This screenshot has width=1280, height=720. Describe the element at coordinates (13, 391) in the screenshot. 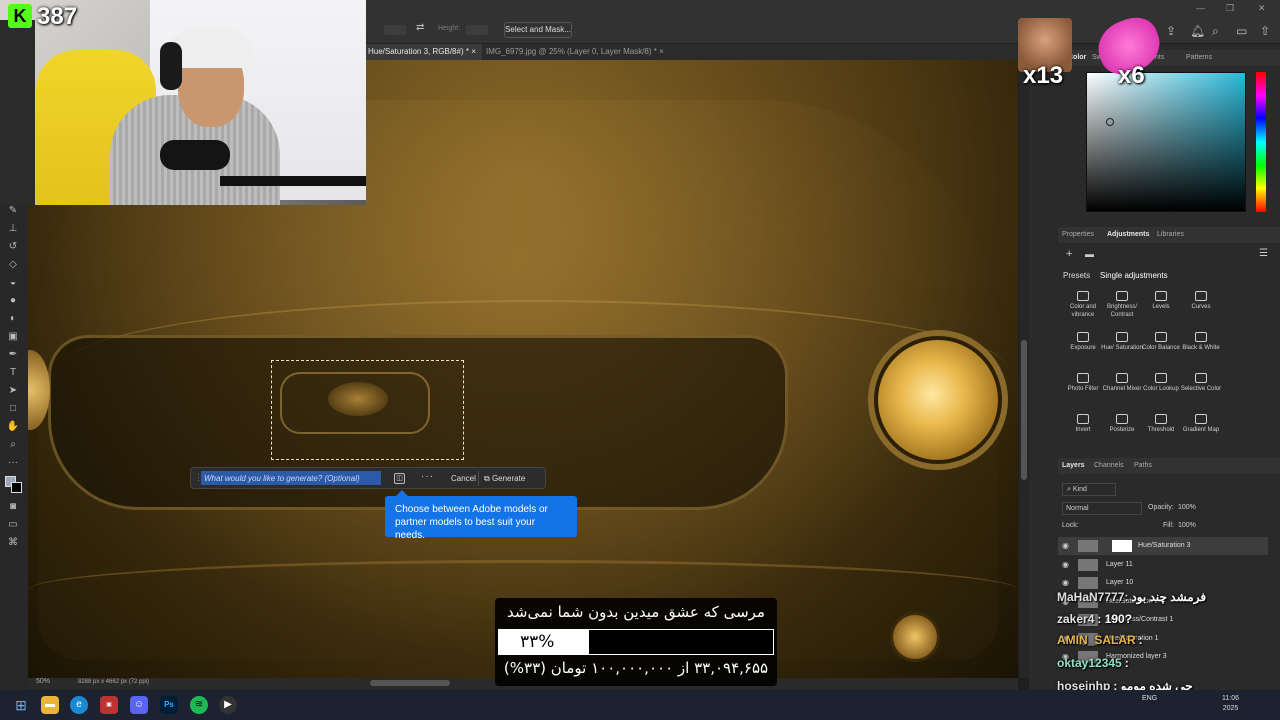

I see `path-select-icon: ➤` at that location.